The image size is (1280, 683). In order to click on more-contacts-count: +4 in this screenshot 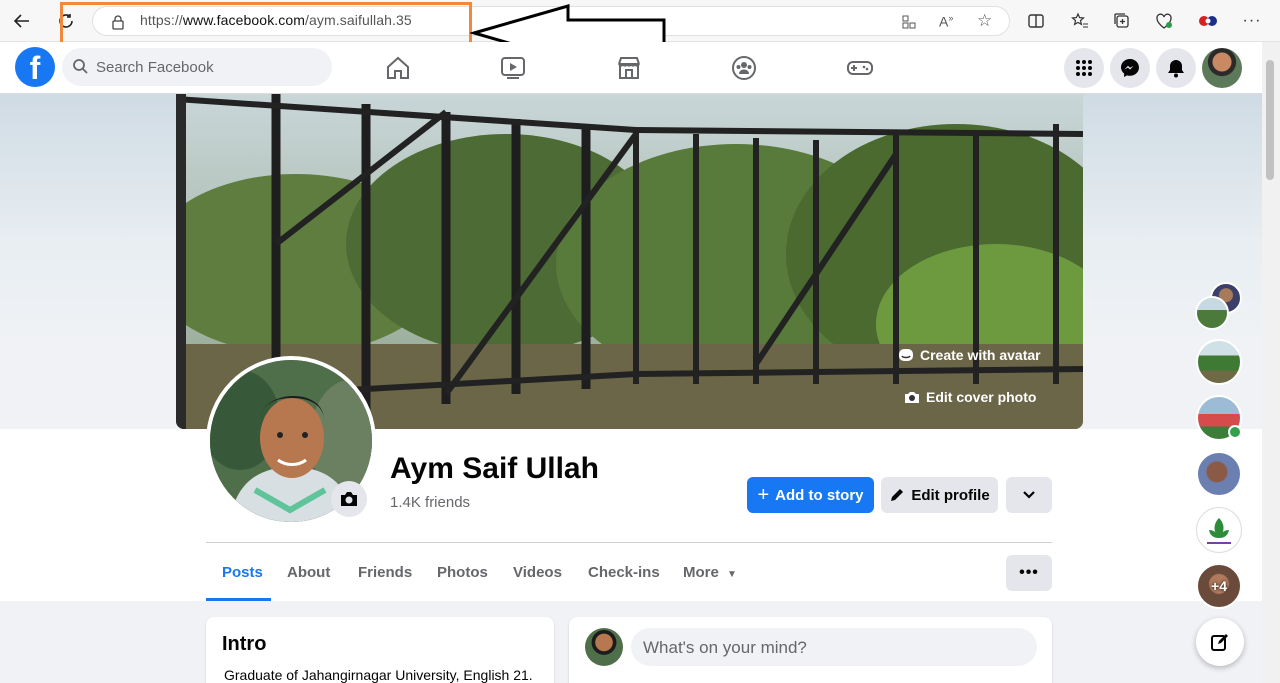, I will do `click(1219, 586)`.